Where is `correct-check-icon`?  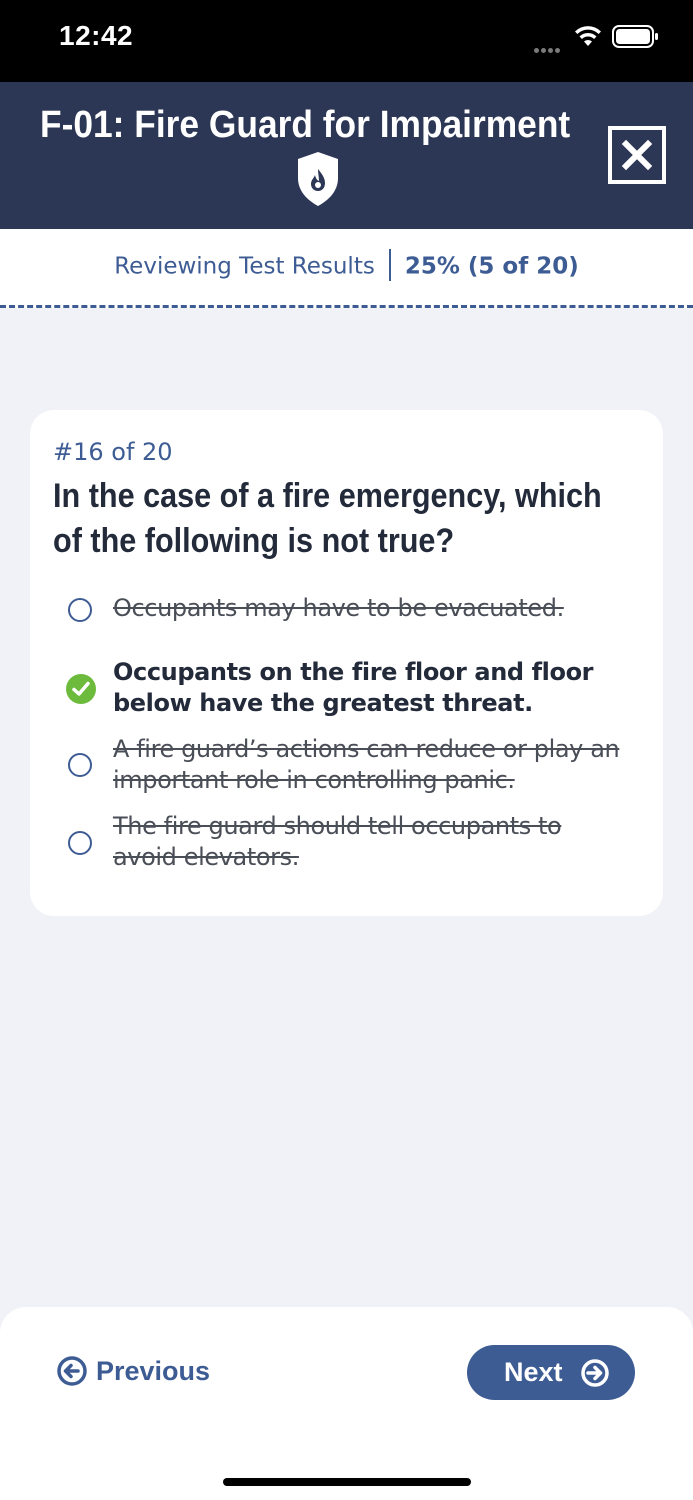
correct-check-icon is located at coordinates (81, 689).